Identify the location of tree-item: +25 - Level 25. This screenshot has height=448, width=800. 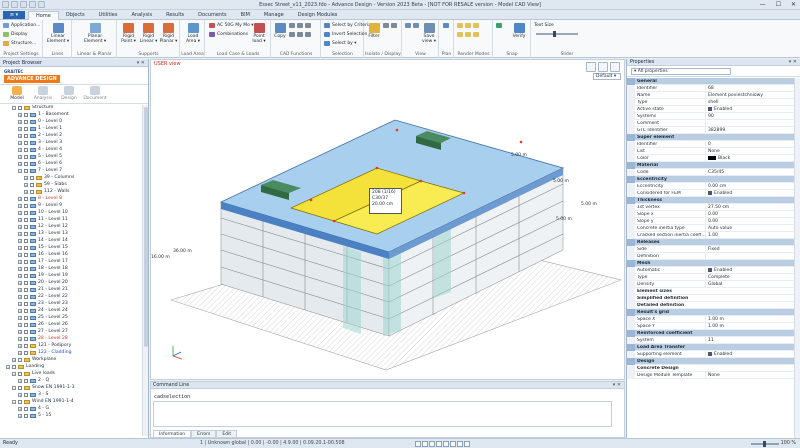
(43, 318).